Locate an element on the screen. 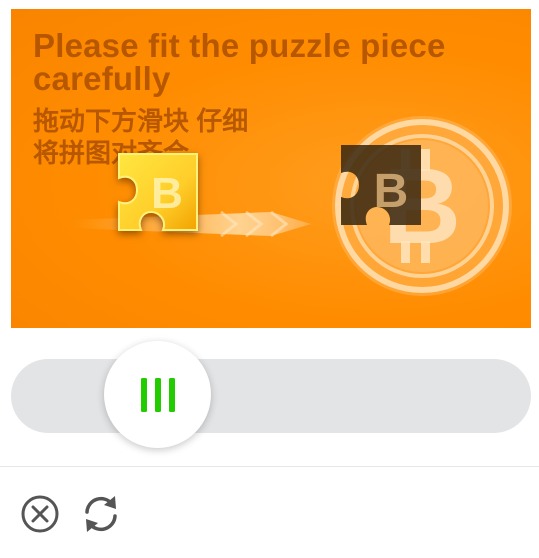 The height and width of the screenshot is (558, 539). slider-track is located at coordinates (271, 396).